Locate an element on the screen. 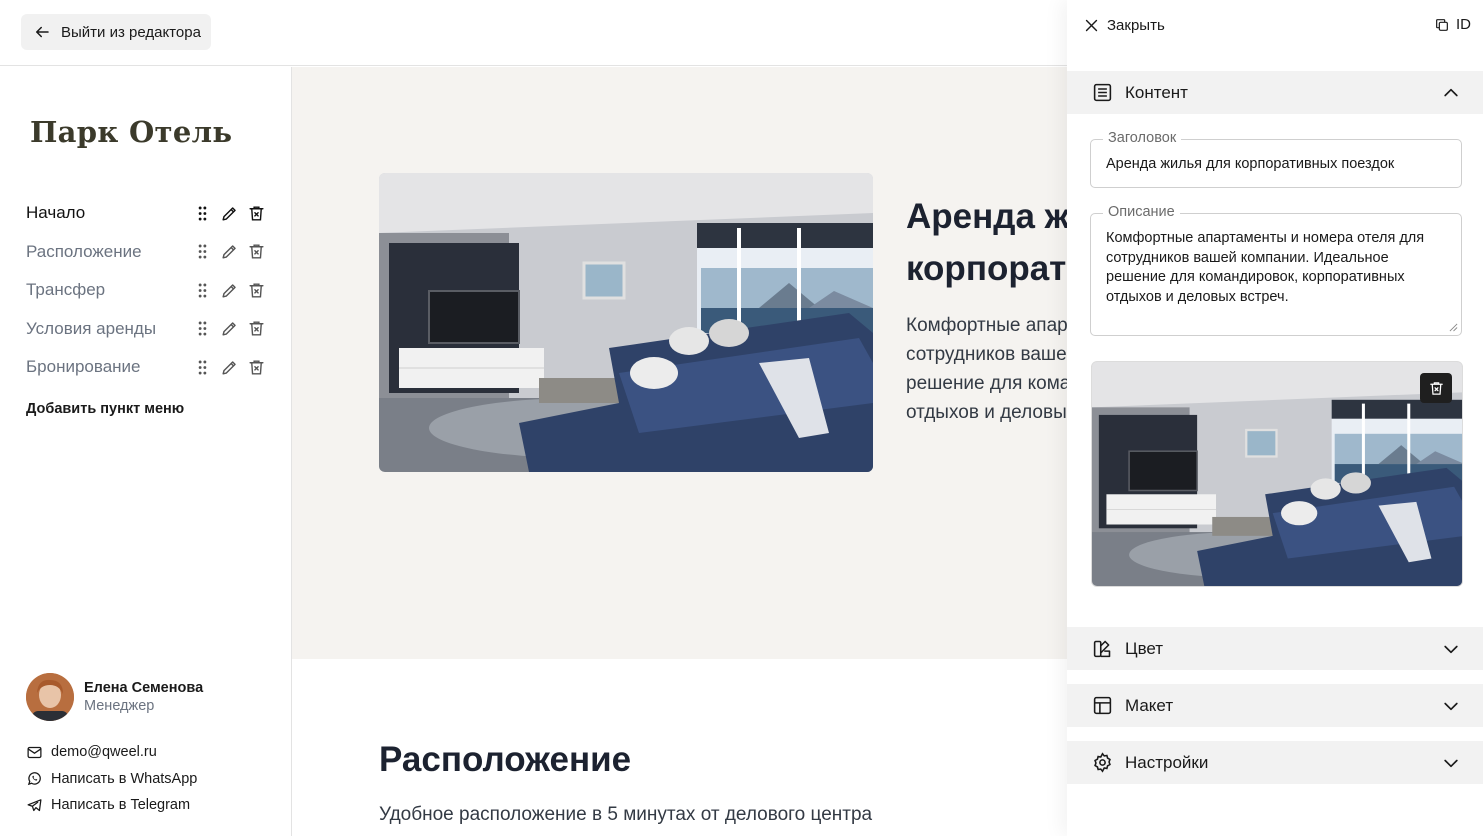 Image resolution: width=1483 pixels, height=836 pixels. chevron-up-icon is located at coordinates (1451, 92).